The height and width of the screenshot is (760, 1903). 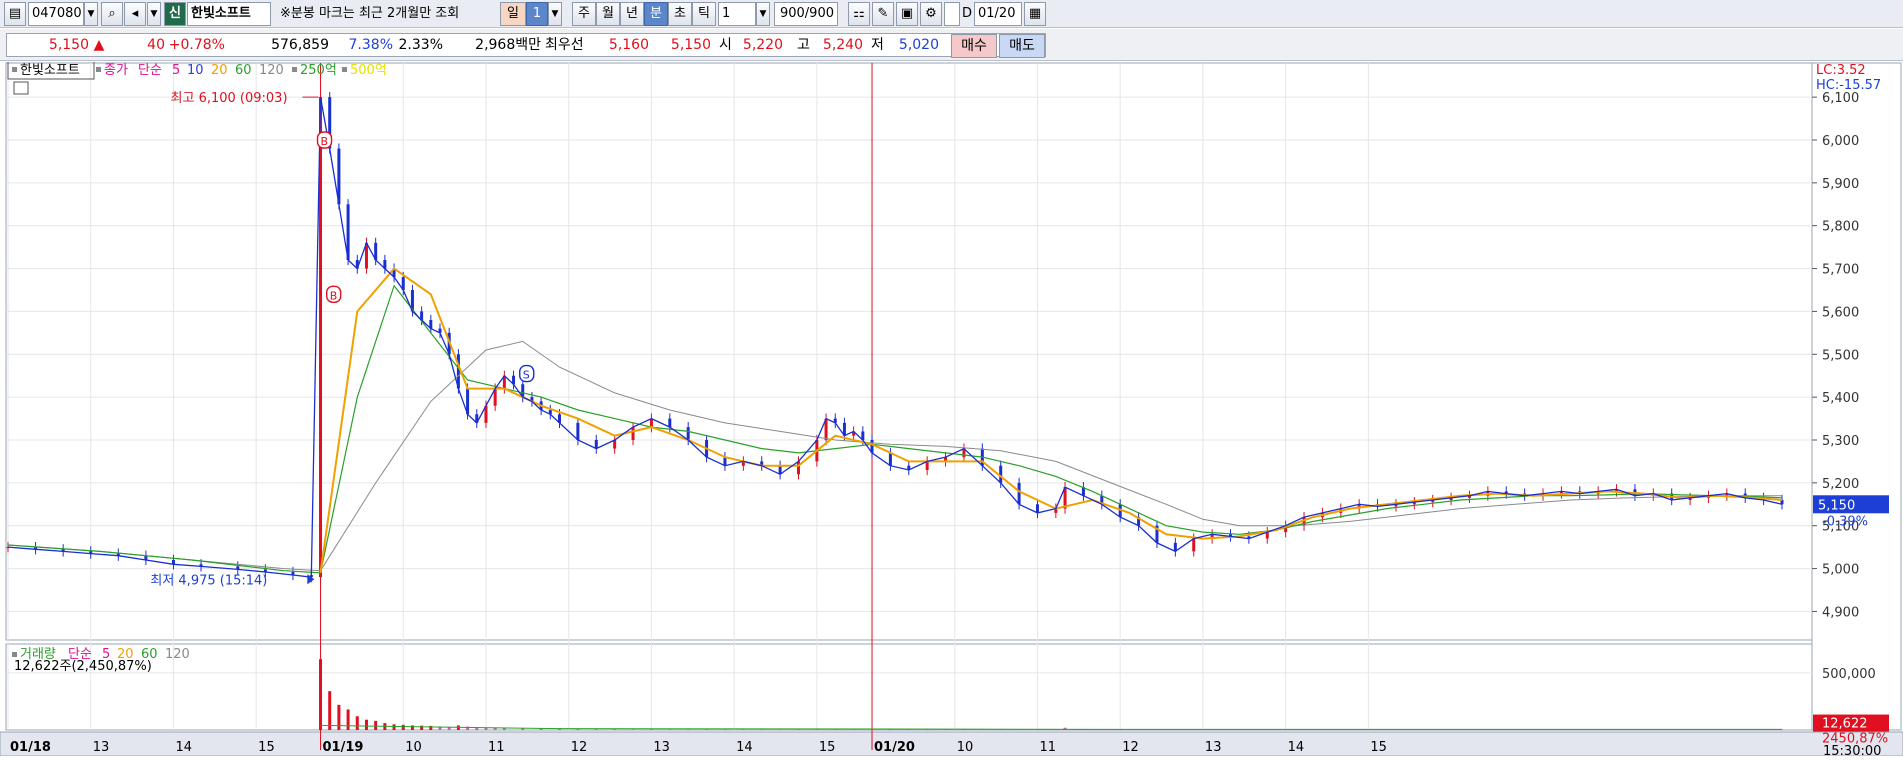 What do you see at coordinates (1840, 484) in the screenshot?
I see `y-tick-label: 5,200` at bounding box center [1840, 484].